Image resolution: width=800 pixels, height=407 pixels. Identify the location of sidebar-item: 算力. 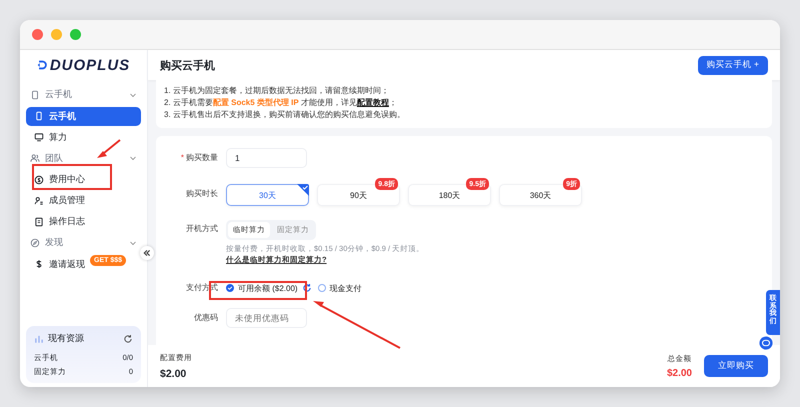
(83, 137).